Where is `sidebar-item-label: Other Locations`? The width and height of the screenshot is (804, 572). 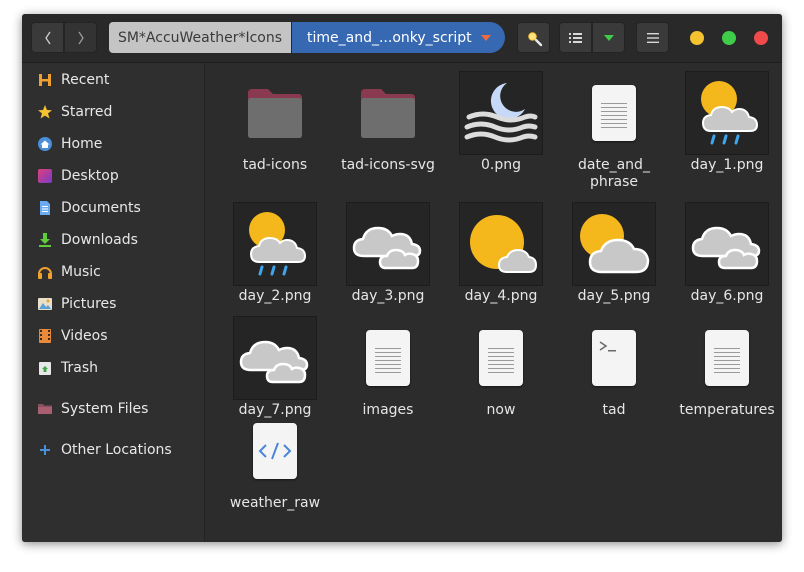 sidebar-item-label: Other Locations is located at coordinates (116, 450).